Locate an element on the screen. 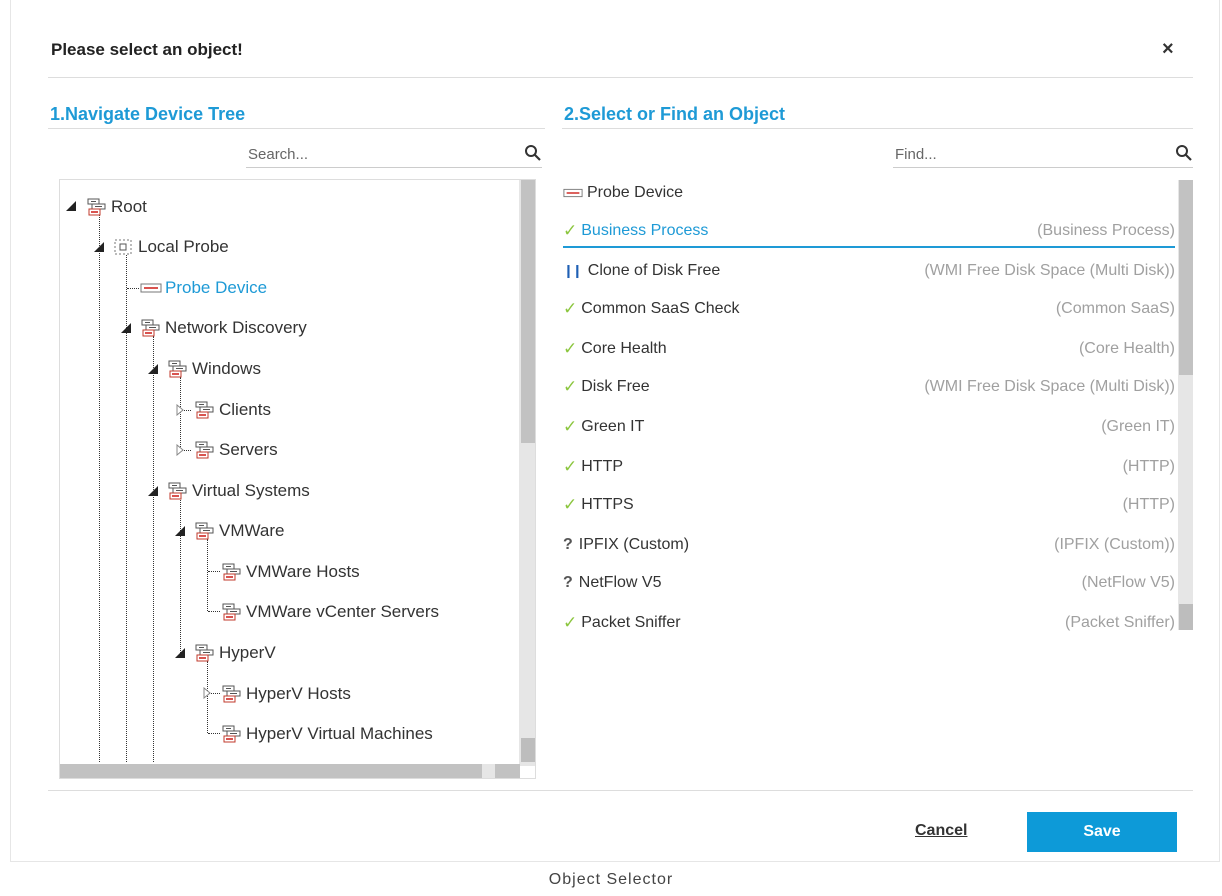 The image size is (1222, 896). tree-search-field is located at coordinates (394, 155).